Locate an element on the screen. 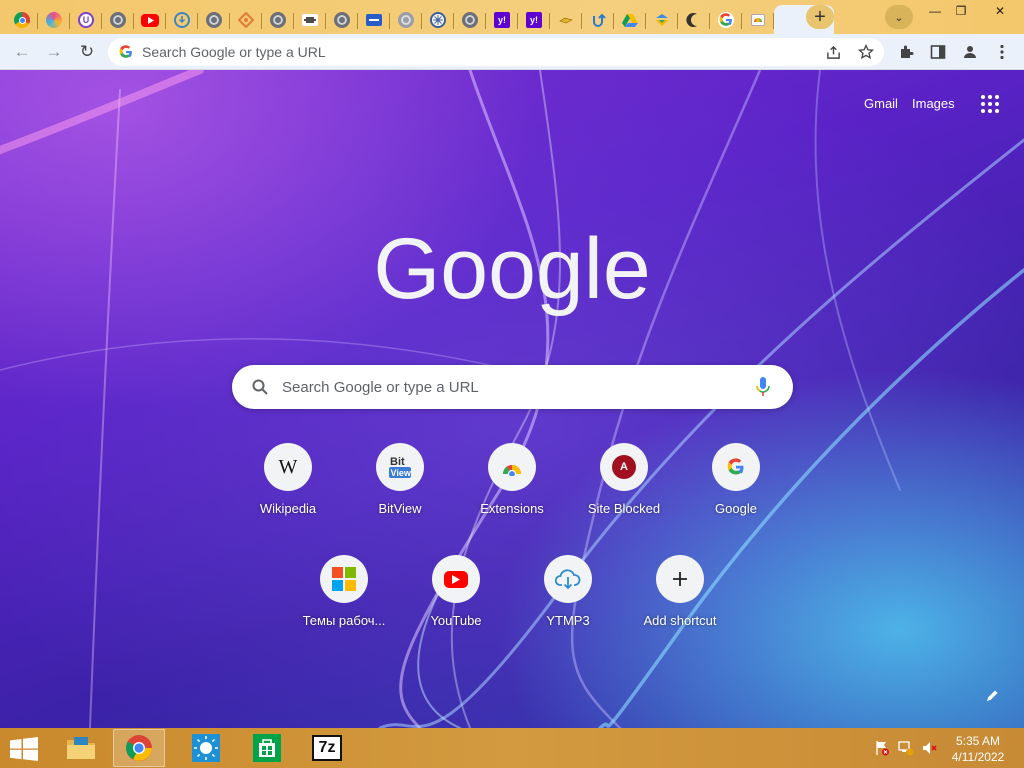 This screenshot has width=1024, height=768. tab-diamond is located at coordinates (246, 20).